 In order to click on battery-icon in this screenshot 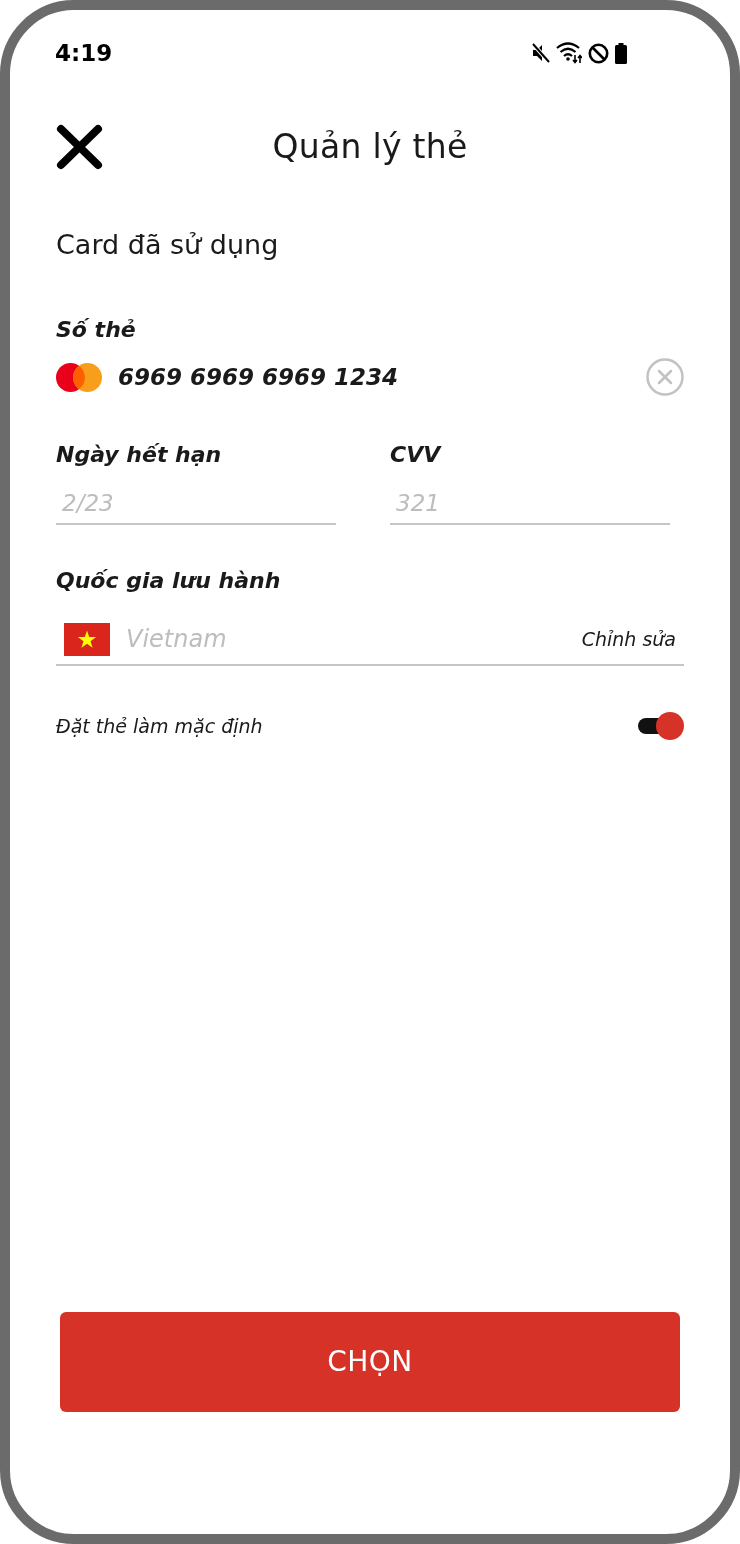, I will do `click(621, 53)`.